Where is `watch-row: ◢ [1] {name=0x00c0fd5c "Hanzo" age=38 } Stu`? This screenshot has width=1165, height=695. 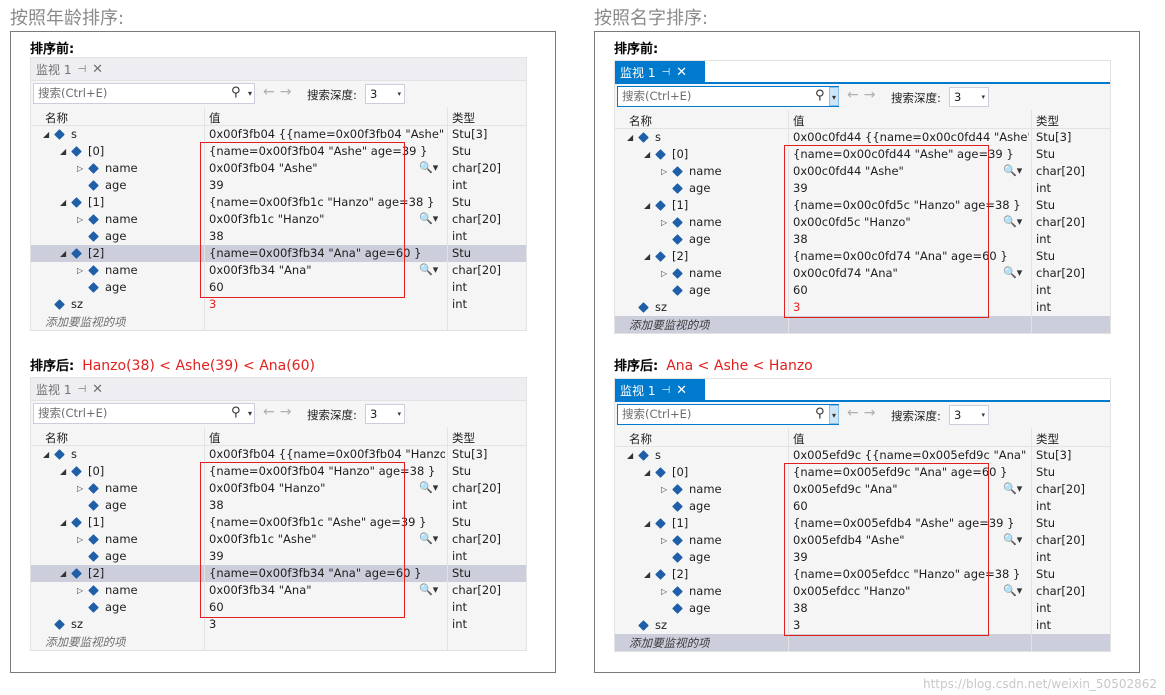
watch-row: ◢ [1] {name=0x00c0fd5c "Hanzo" age=38 } Stu is located at coordinates (862, 205).